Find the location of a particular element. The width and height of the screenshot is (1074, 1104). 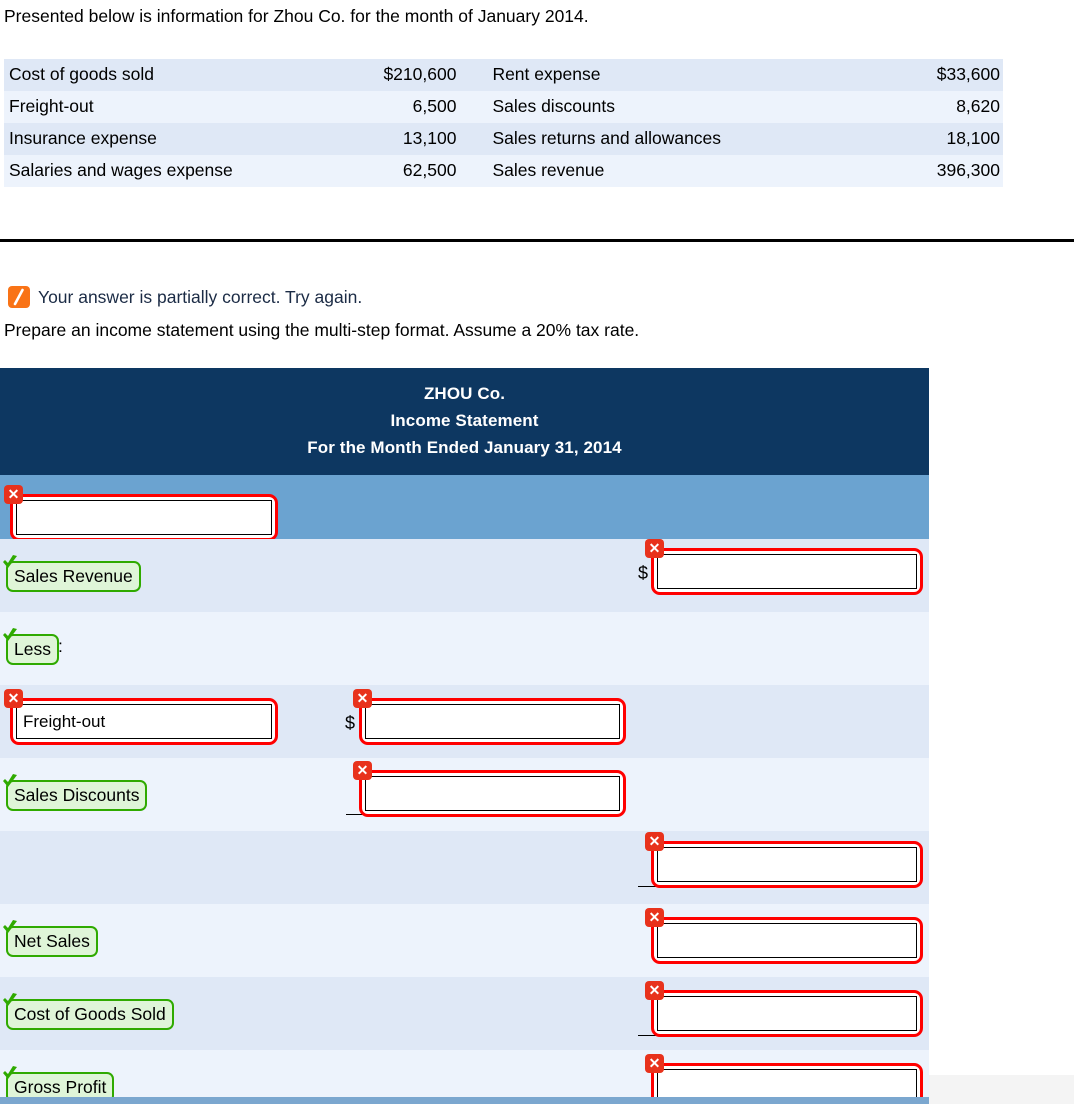

cell-label-right: Rent expense is located at coordinates (659, 75).